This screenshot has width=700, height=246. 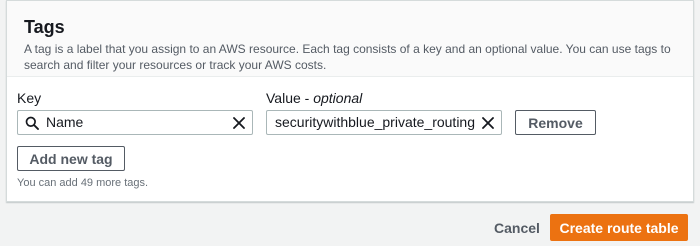 What do you see at coordinates (290, 98) in the screenshot?
I see `value-label-text: Value -` at bounding box center [290, 98].